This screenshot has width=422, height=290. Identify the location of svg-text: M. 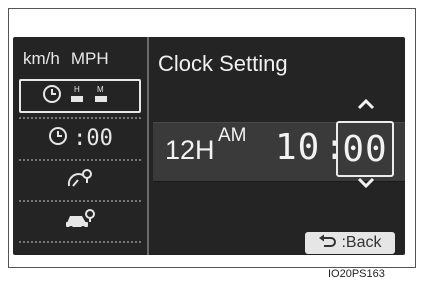
(100, 89).